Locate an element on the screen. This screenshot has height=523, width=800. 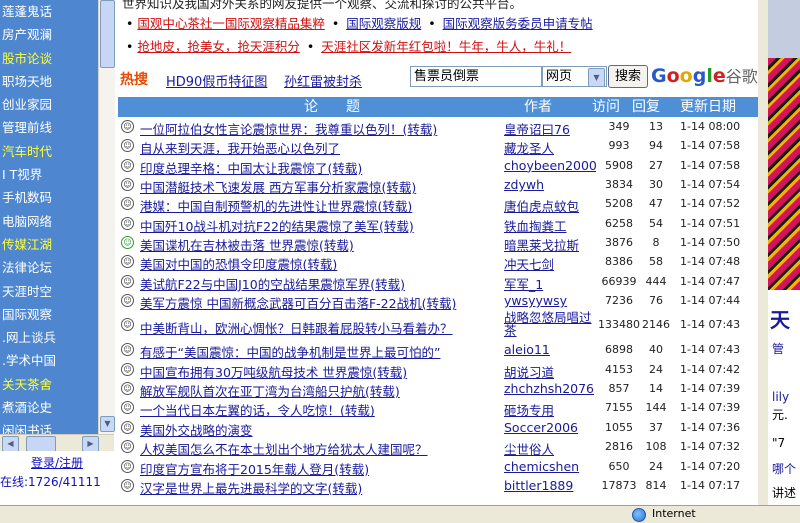
hot-search-link: 孙红雷被封杀 is located at coordinates (323, 80).